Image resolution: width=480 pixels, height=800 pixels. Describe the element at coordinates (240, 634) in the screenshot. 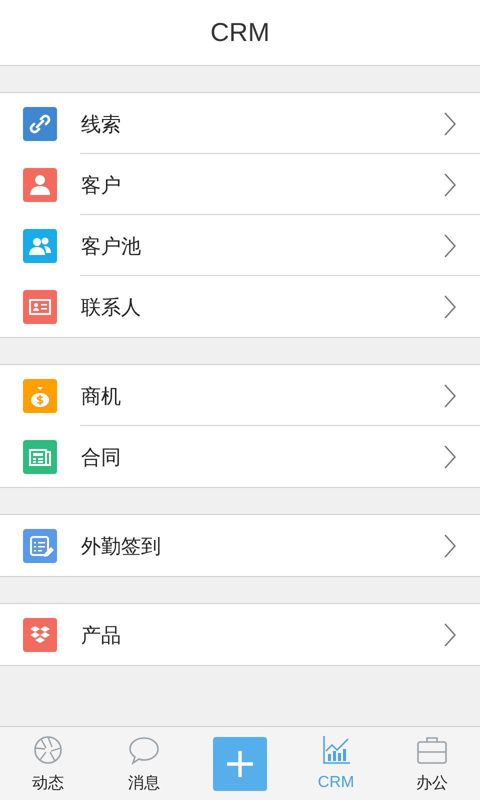

I see `menu-item: 产品` at that location.